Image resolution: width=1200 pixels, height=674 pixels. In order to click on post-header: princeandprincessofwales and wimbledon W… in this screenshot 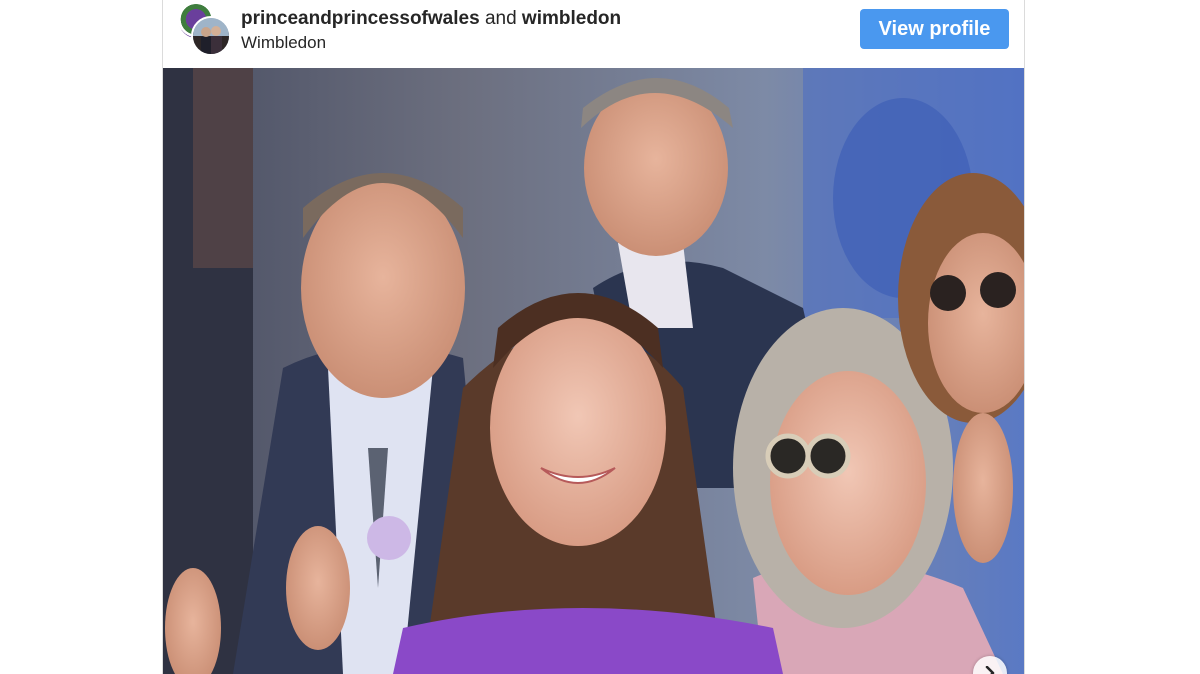, I will do `click(593, 34)`.